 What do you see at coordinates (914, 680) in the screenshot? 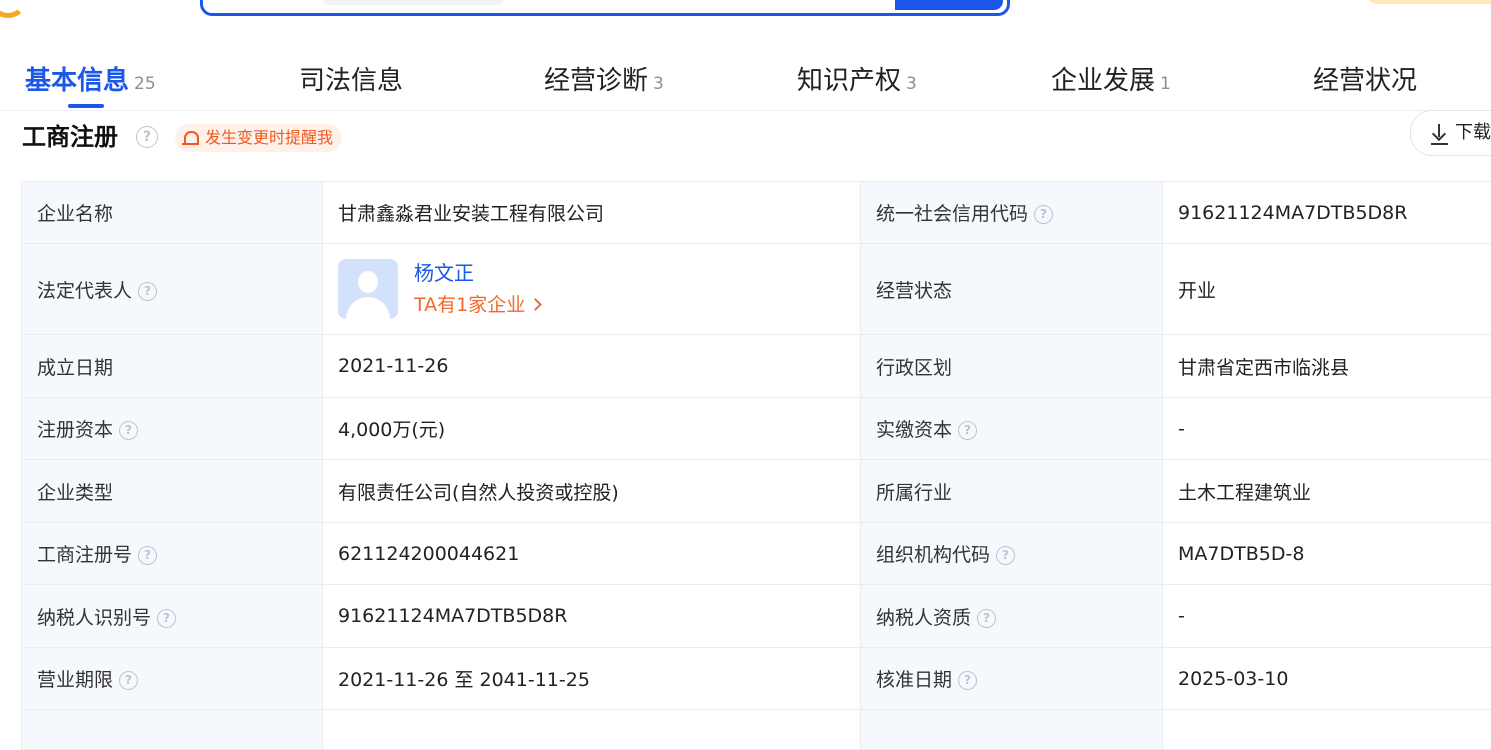
I see `label-text: 核准日期` at bounding box center [914, 680].